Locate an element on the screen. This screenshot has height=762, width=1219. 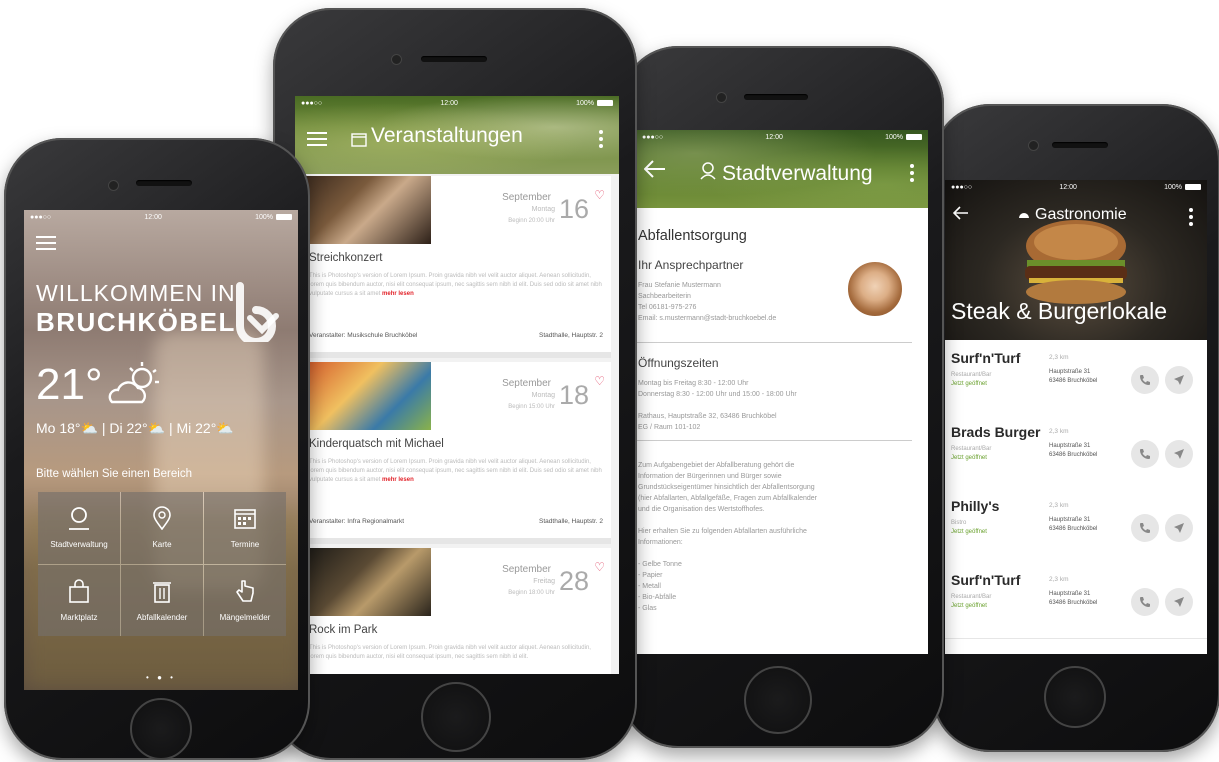
pointing-hand-icon is located at coordinates (245, 590).